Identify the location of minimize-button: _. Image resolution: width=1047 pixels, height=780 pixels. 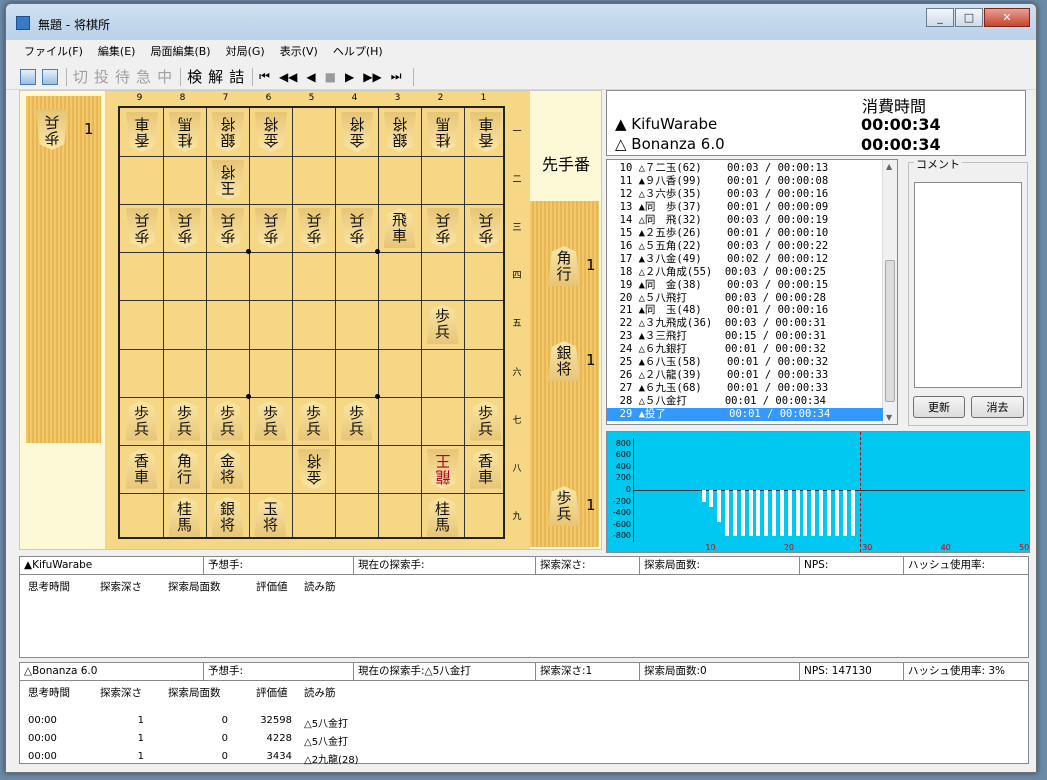
(940, 17).